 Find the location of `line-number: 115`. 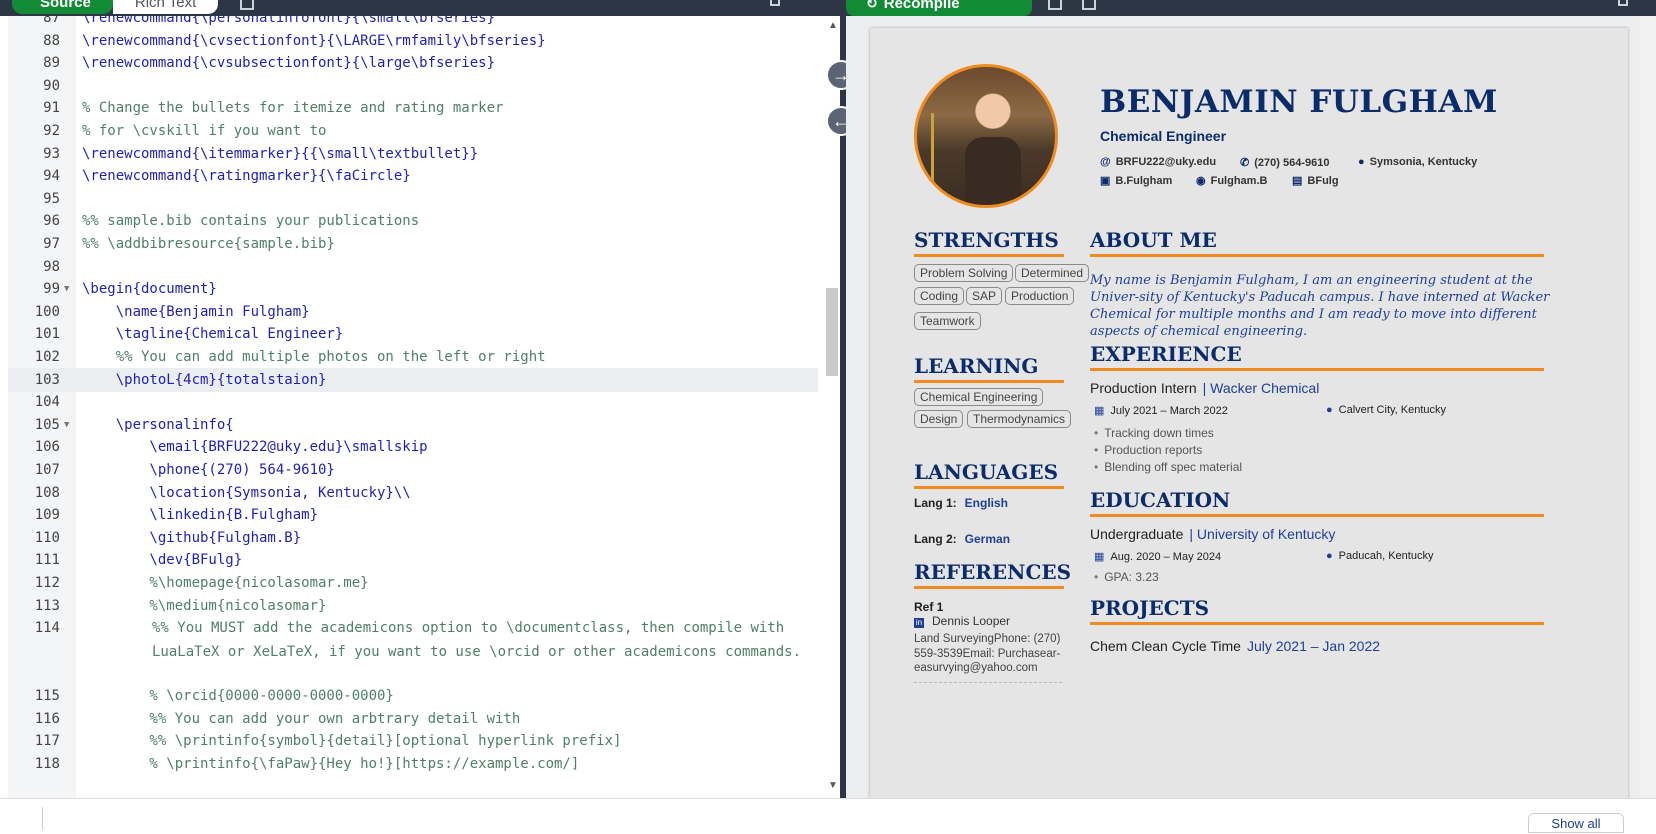

line-number: 115 is located at coordinates (47, 696).